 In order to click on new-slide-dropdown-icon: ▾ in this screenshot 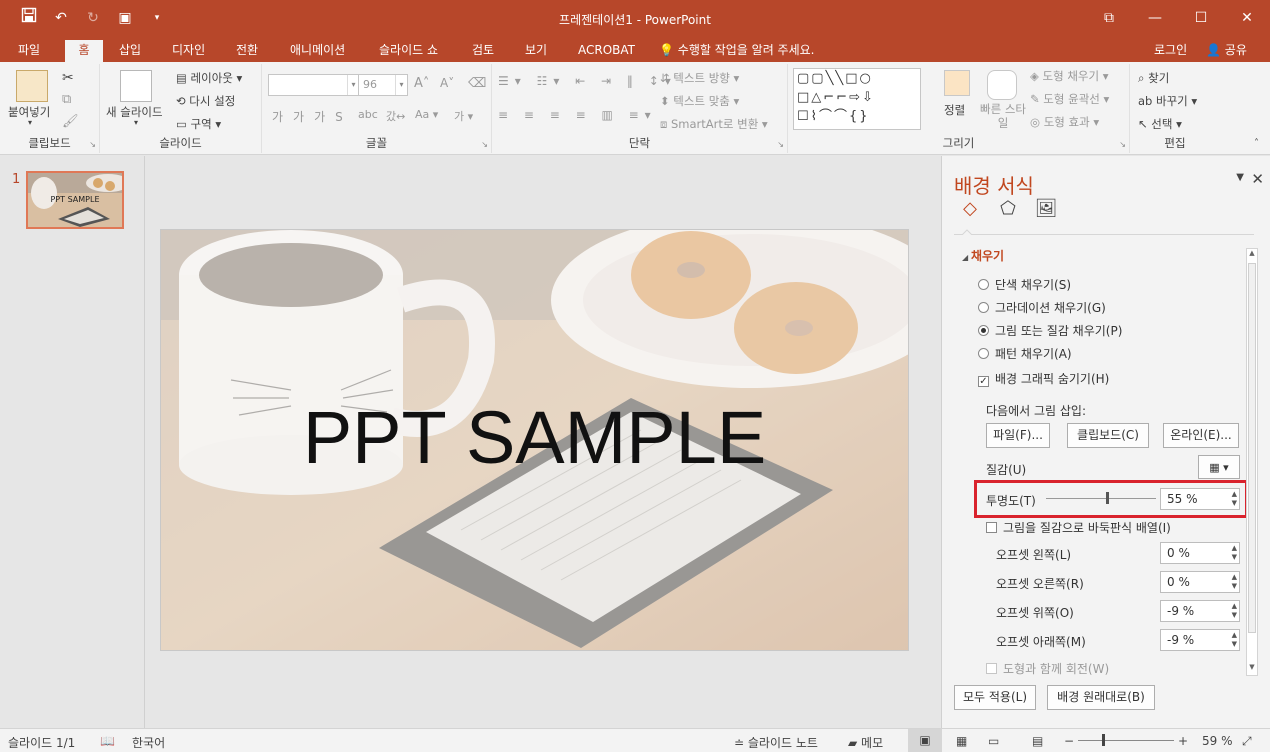, I will do `click(136, 122)`.